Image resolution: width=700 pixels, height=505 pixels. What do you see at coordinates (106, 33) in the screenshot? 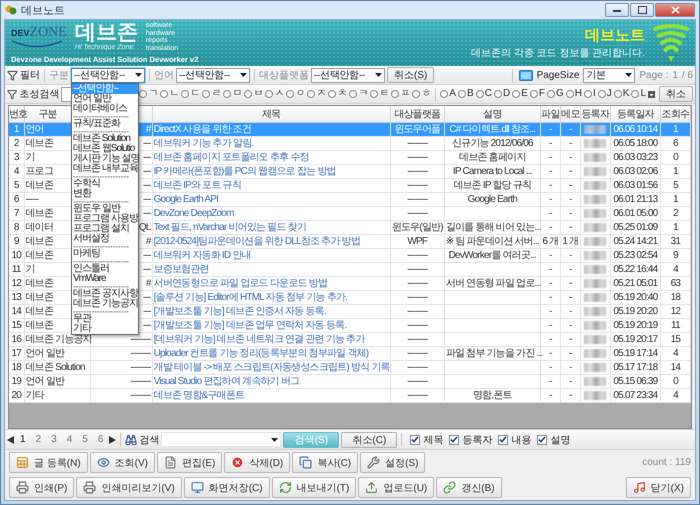
I see `brand-name: 데브존` at bounding box center [106, 33].